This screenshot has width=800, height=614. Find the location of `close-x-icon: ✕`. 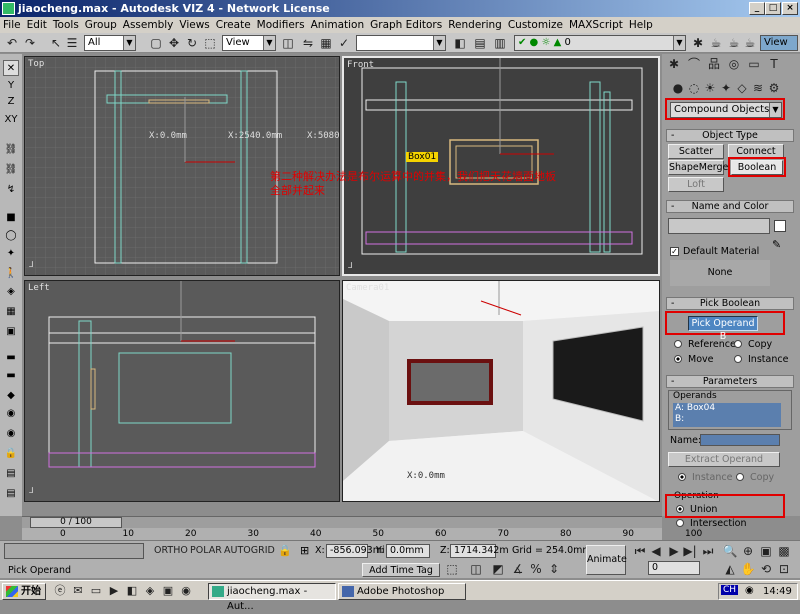

close-x-icon: ✕ is located at coordinates (11, 68).